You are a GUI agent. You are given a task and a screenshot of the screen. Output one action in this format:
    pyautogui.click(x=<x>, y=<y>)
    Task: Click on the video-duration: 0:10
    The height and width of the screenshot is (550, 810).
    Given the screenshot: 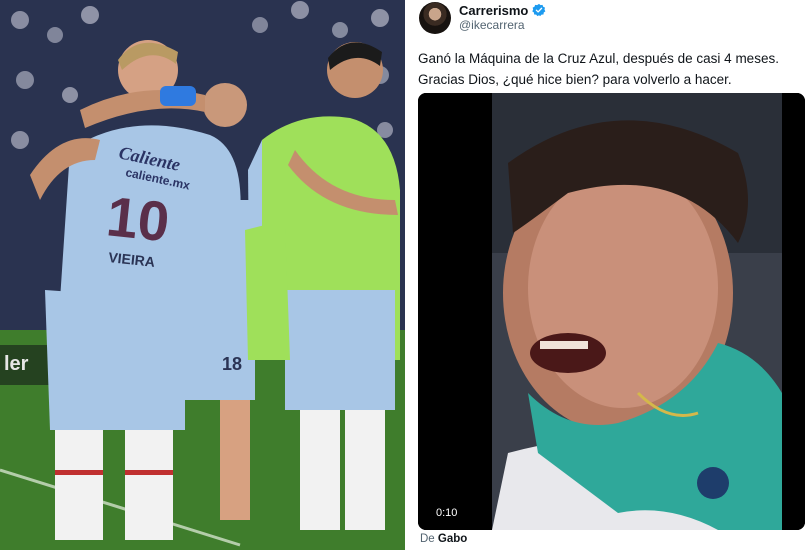 What is the action you would take?
    pyautogui.click(x=447, y=513)
    